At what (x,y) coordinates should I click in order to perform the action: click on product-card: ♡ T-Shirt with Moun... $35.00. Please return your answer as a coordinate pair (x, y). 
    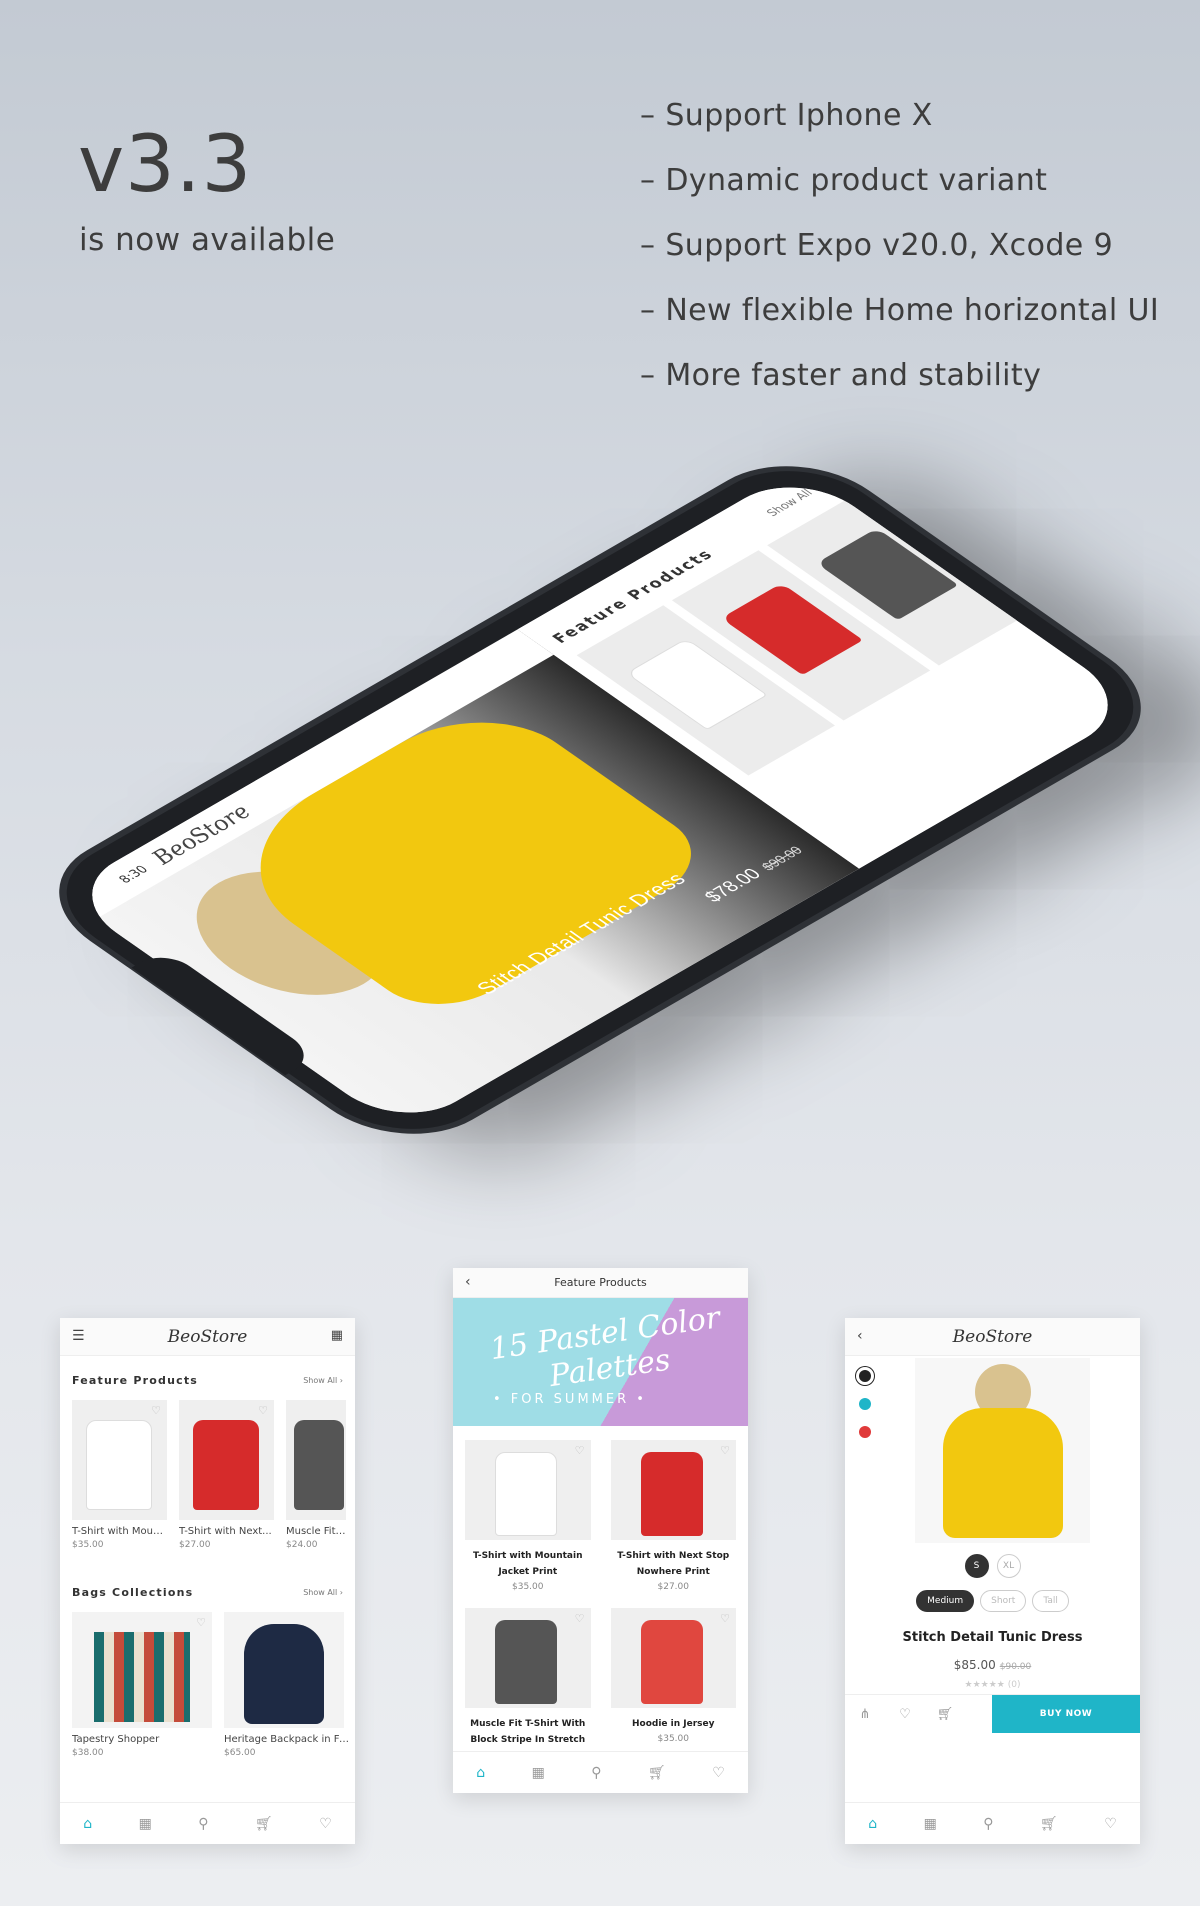
    Looking at the image, I should click on (119, 1475).